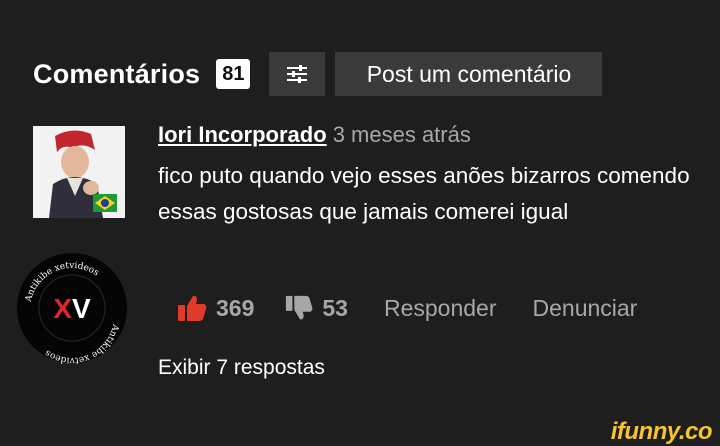  I want to click on svg-text: XV, so click(72, 308).